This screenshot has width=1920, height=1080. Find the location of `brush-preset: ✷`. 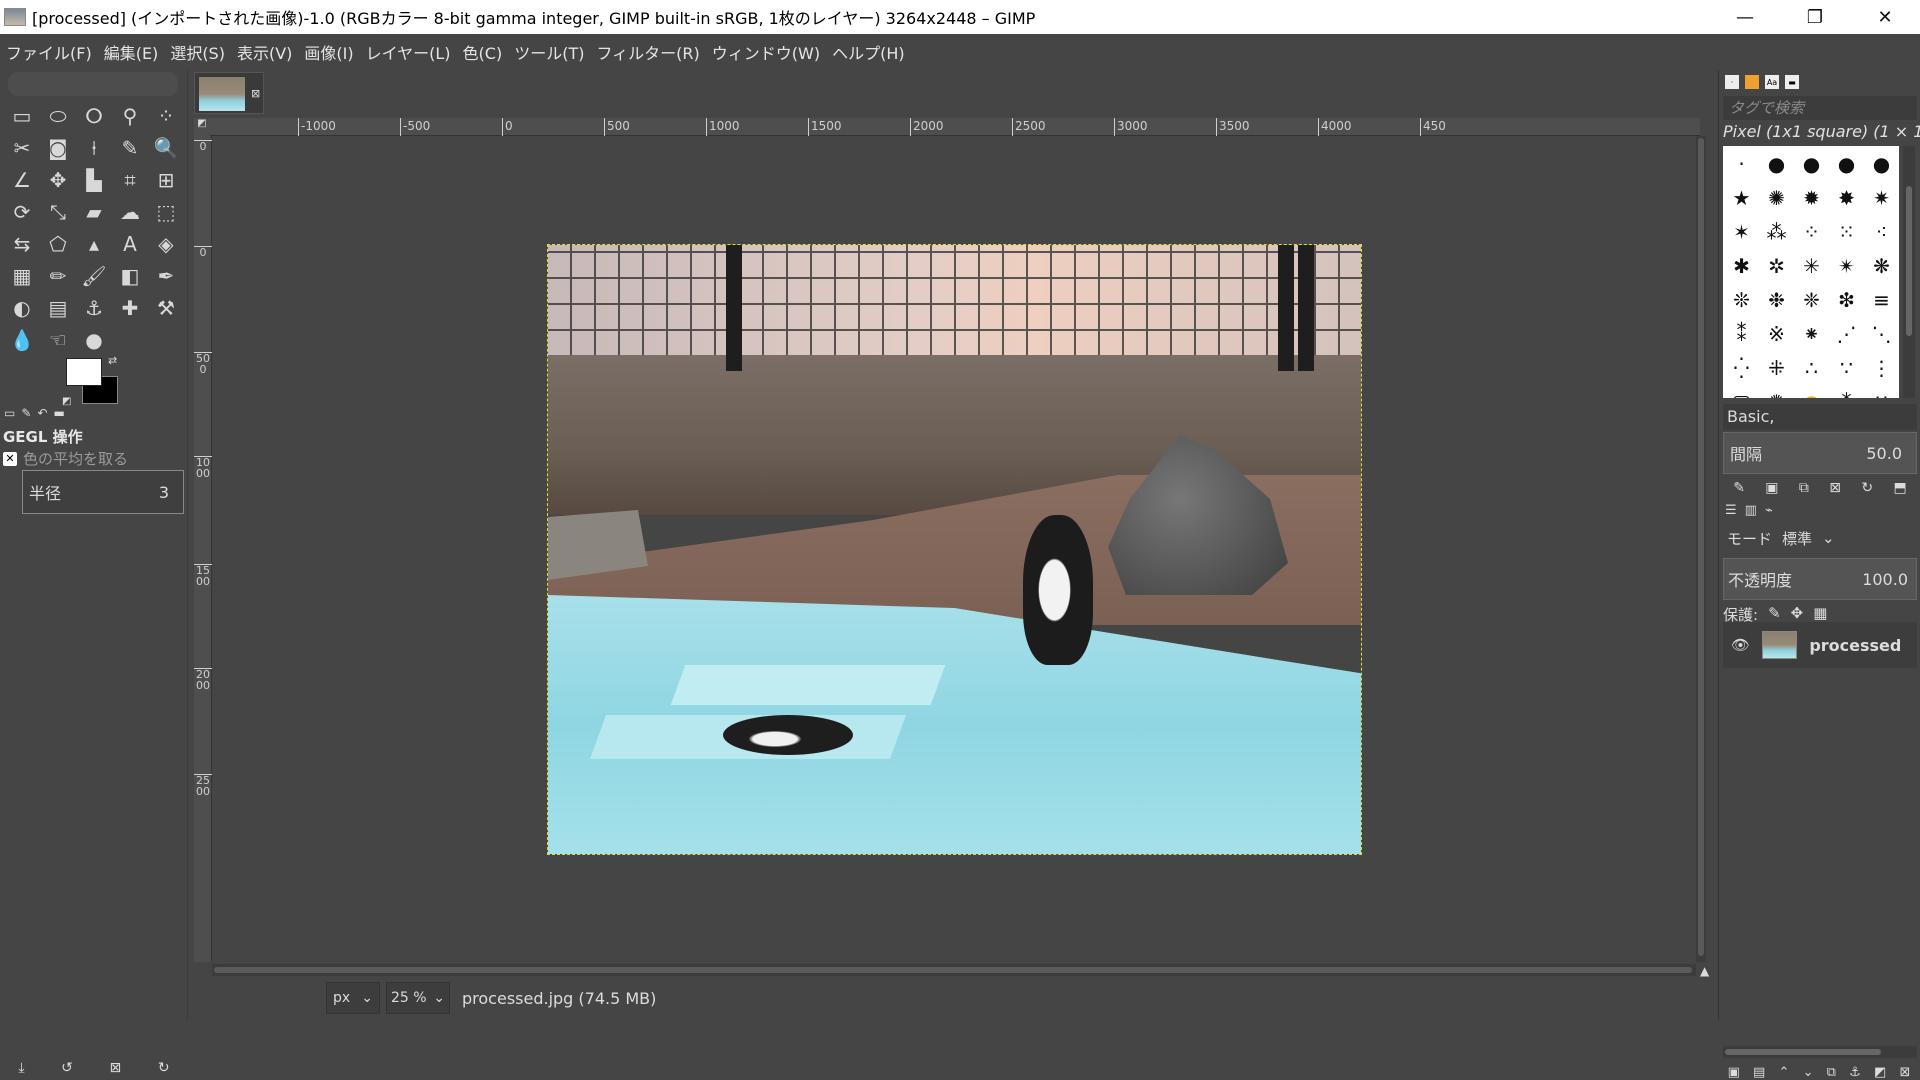

brush-preset: ✷ is located at coordinates (1881, 198).